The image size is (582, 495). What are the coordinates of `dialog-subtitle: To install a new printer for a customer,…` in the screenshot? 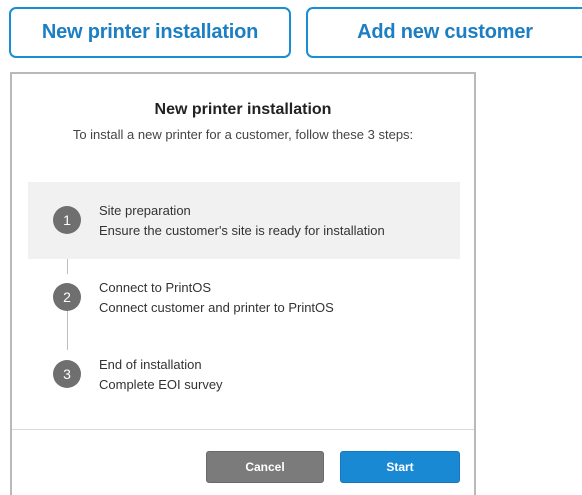 It's located at (243, 134).